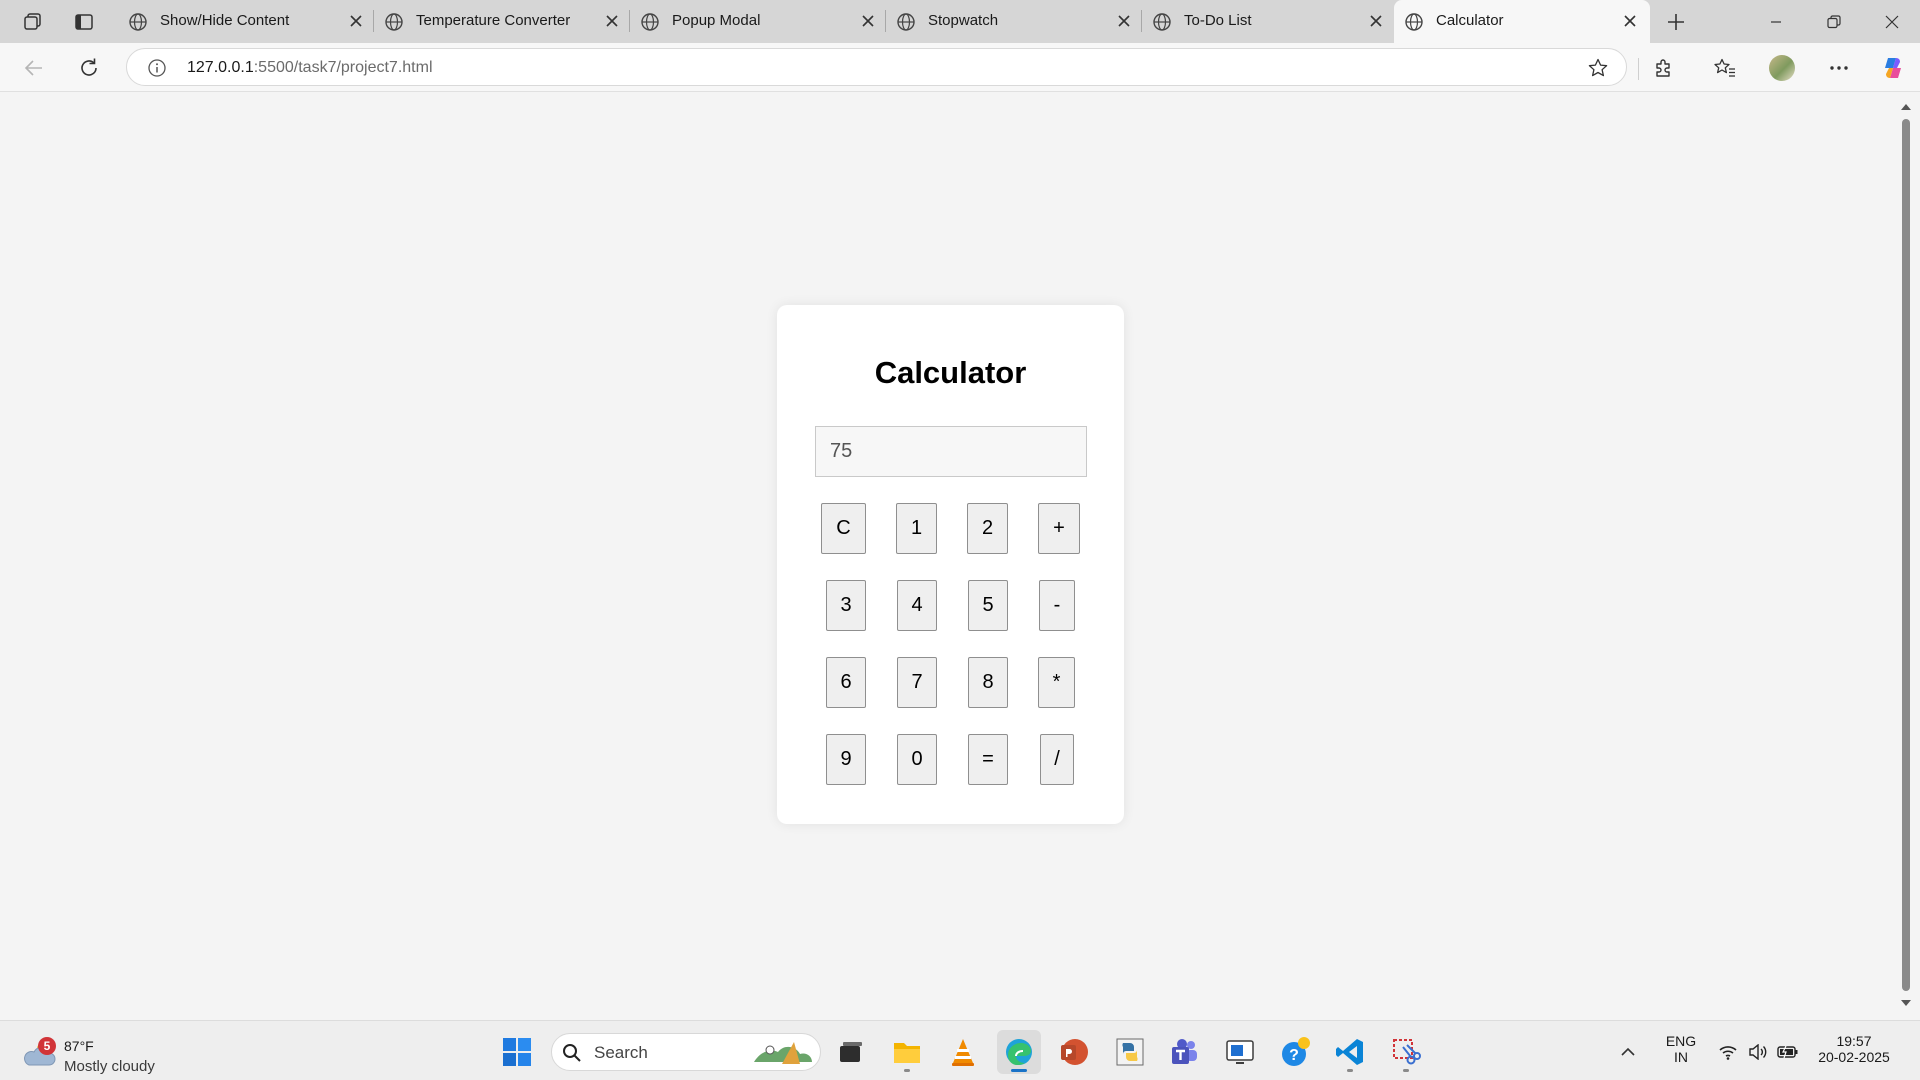 The height and width of the screenshot is (1080, 1920). What do you see at coordinates (951, 451) in the screenshot?
I see `calculator-display` at bounding box center [951, 451].